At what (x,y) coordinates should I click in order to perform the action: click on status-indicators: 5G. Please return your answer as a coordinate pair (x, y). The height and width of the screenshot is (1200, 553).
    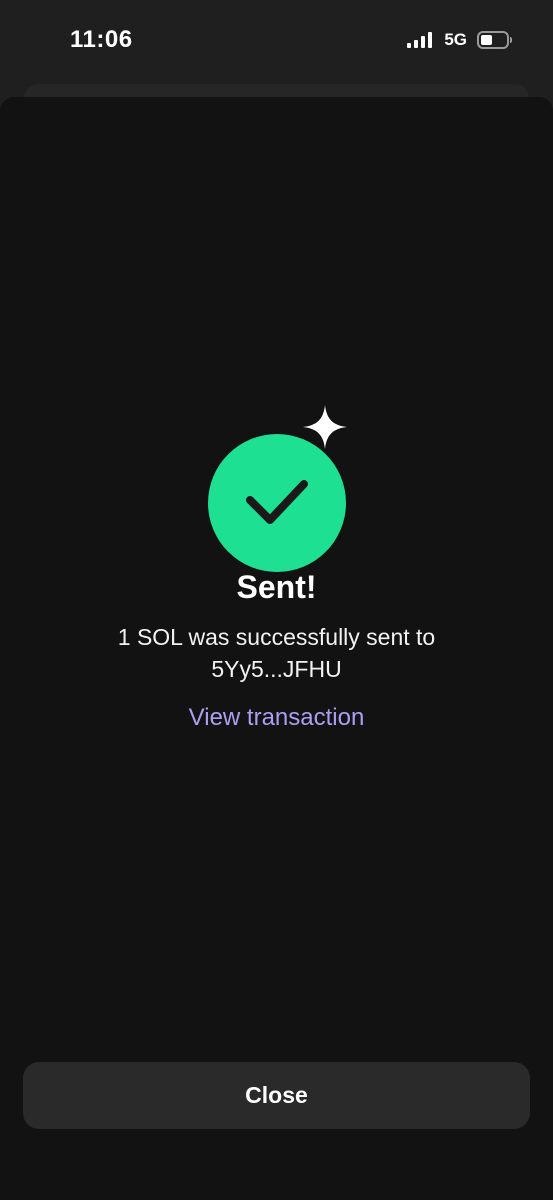
    Looking at the image, I should click on (459, 40).